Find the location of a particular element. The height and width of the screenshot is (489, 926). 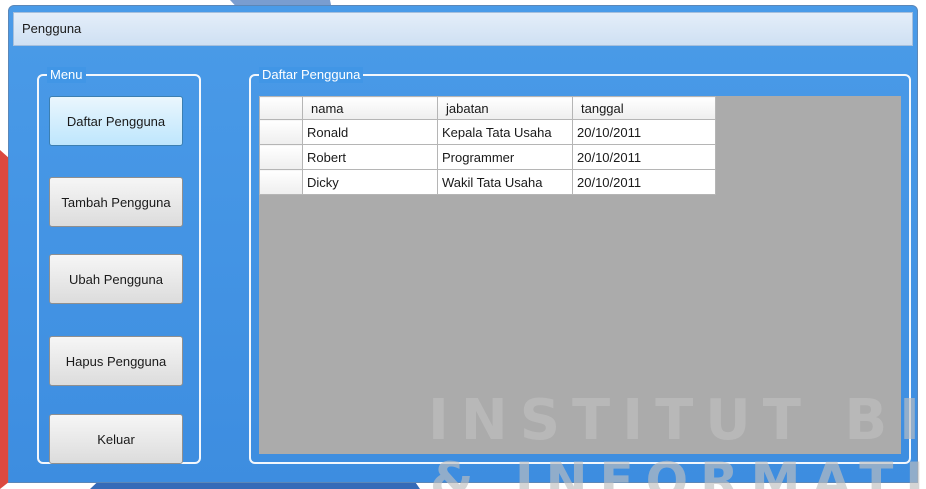

keluar-button: Keluar is located at coordinates (116, 439).